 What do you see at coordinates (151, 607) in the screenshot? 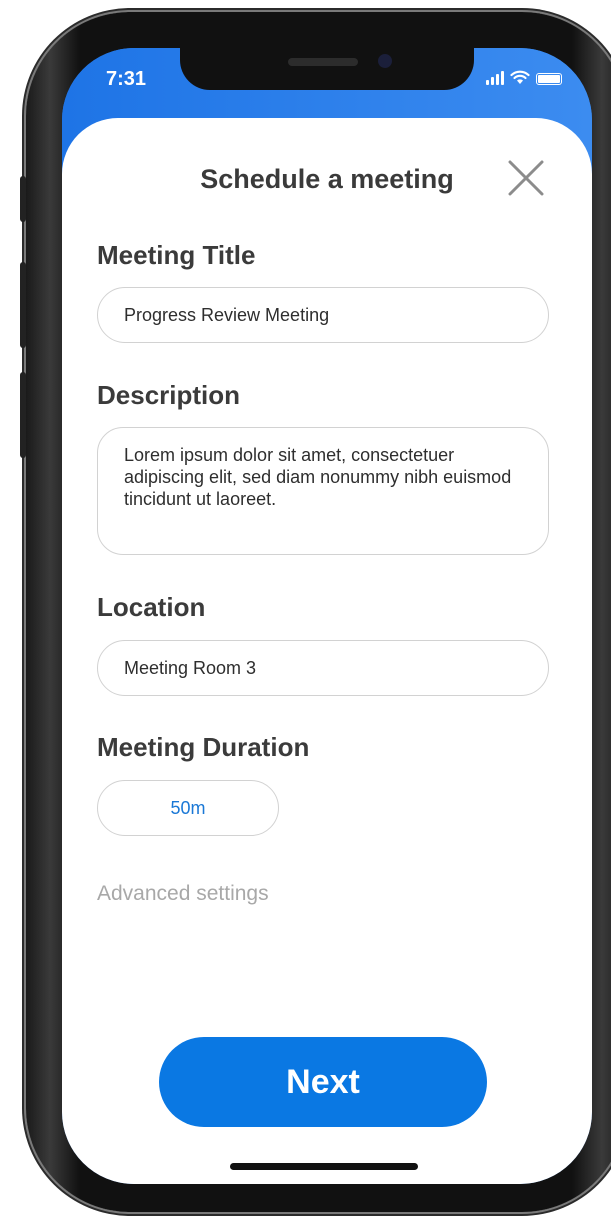
I see `location-label: Location` at bounding box center [151, 607].